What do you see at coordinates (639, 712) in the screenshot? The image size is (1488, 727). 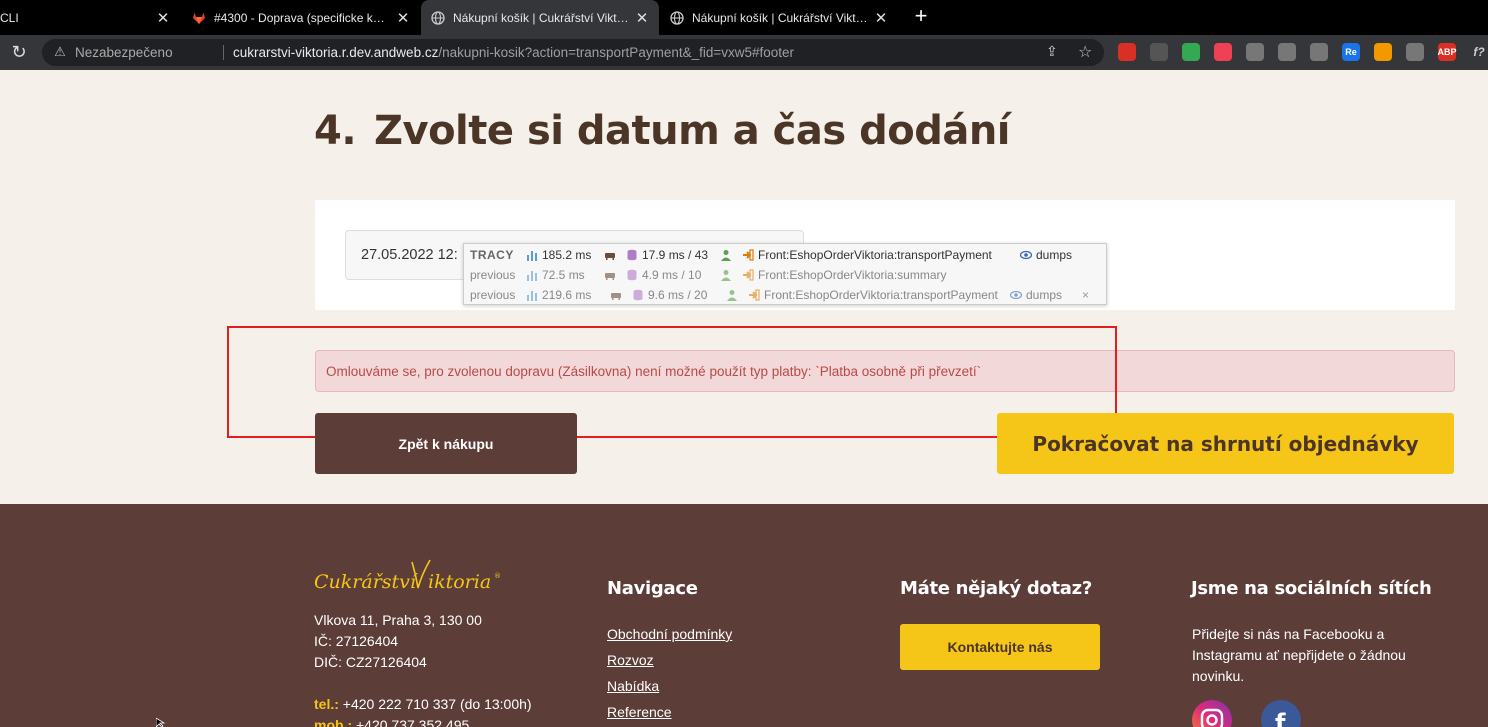 I see `footer-link-references: Reference` at bounding box center [639, 712].